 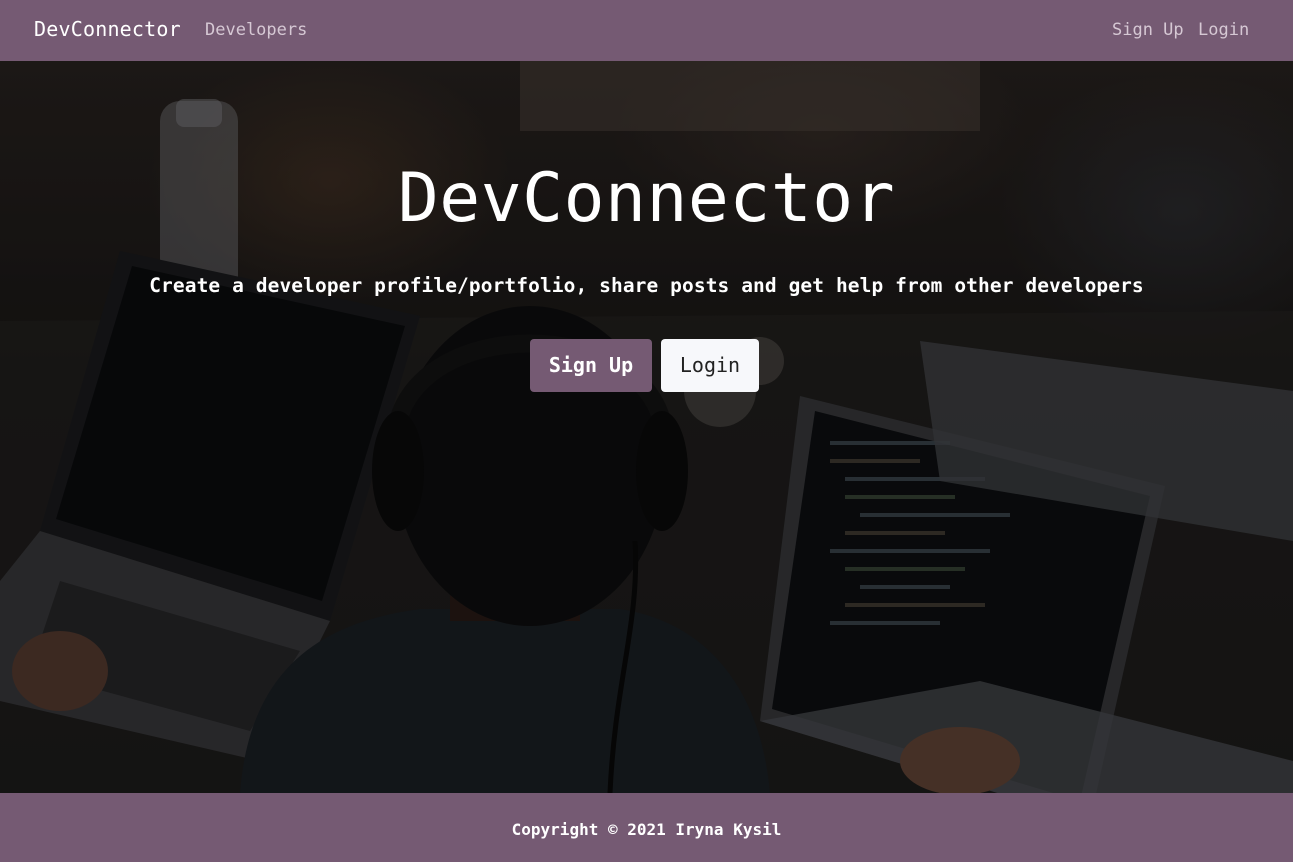 I want to click on signup-button: Sign Up, so click(x=591, y=365).